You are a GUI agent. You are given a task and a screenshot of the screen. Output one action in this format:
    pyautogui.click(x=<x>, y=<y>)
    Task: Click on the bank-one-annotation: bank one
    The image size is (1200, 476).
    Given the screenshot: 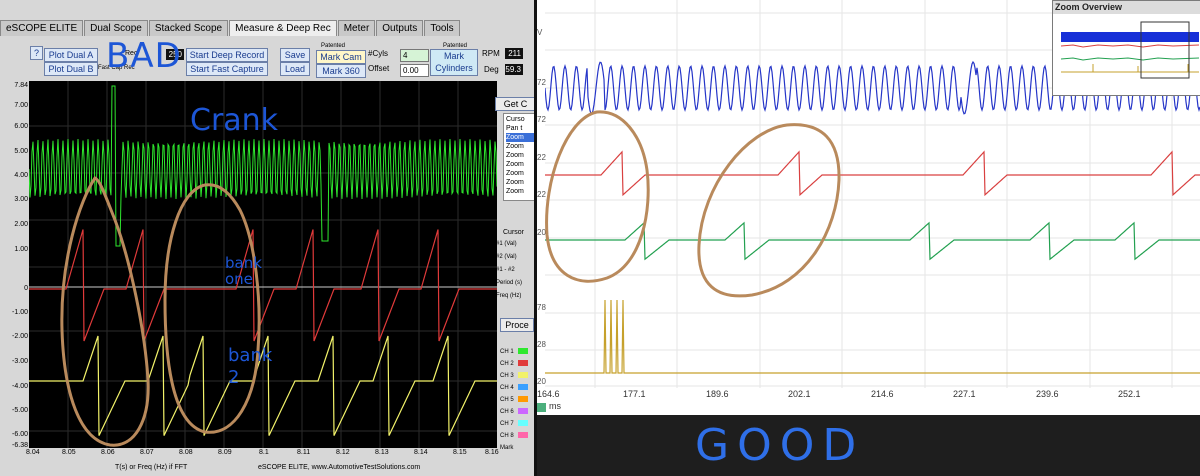 What is the action you would take?
    pyautogui.click(x=243, y=271)
    